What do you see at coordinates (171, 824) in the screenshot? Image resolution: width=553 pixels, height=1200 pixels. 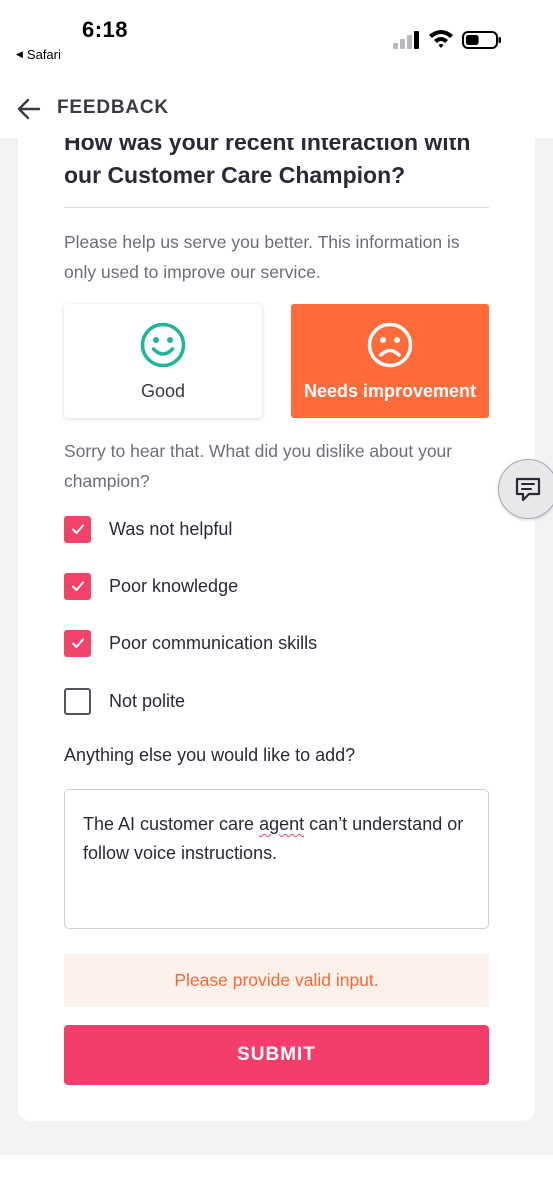 I see `comment-text-part: The AI customer care` at bounding box center [171, 824].